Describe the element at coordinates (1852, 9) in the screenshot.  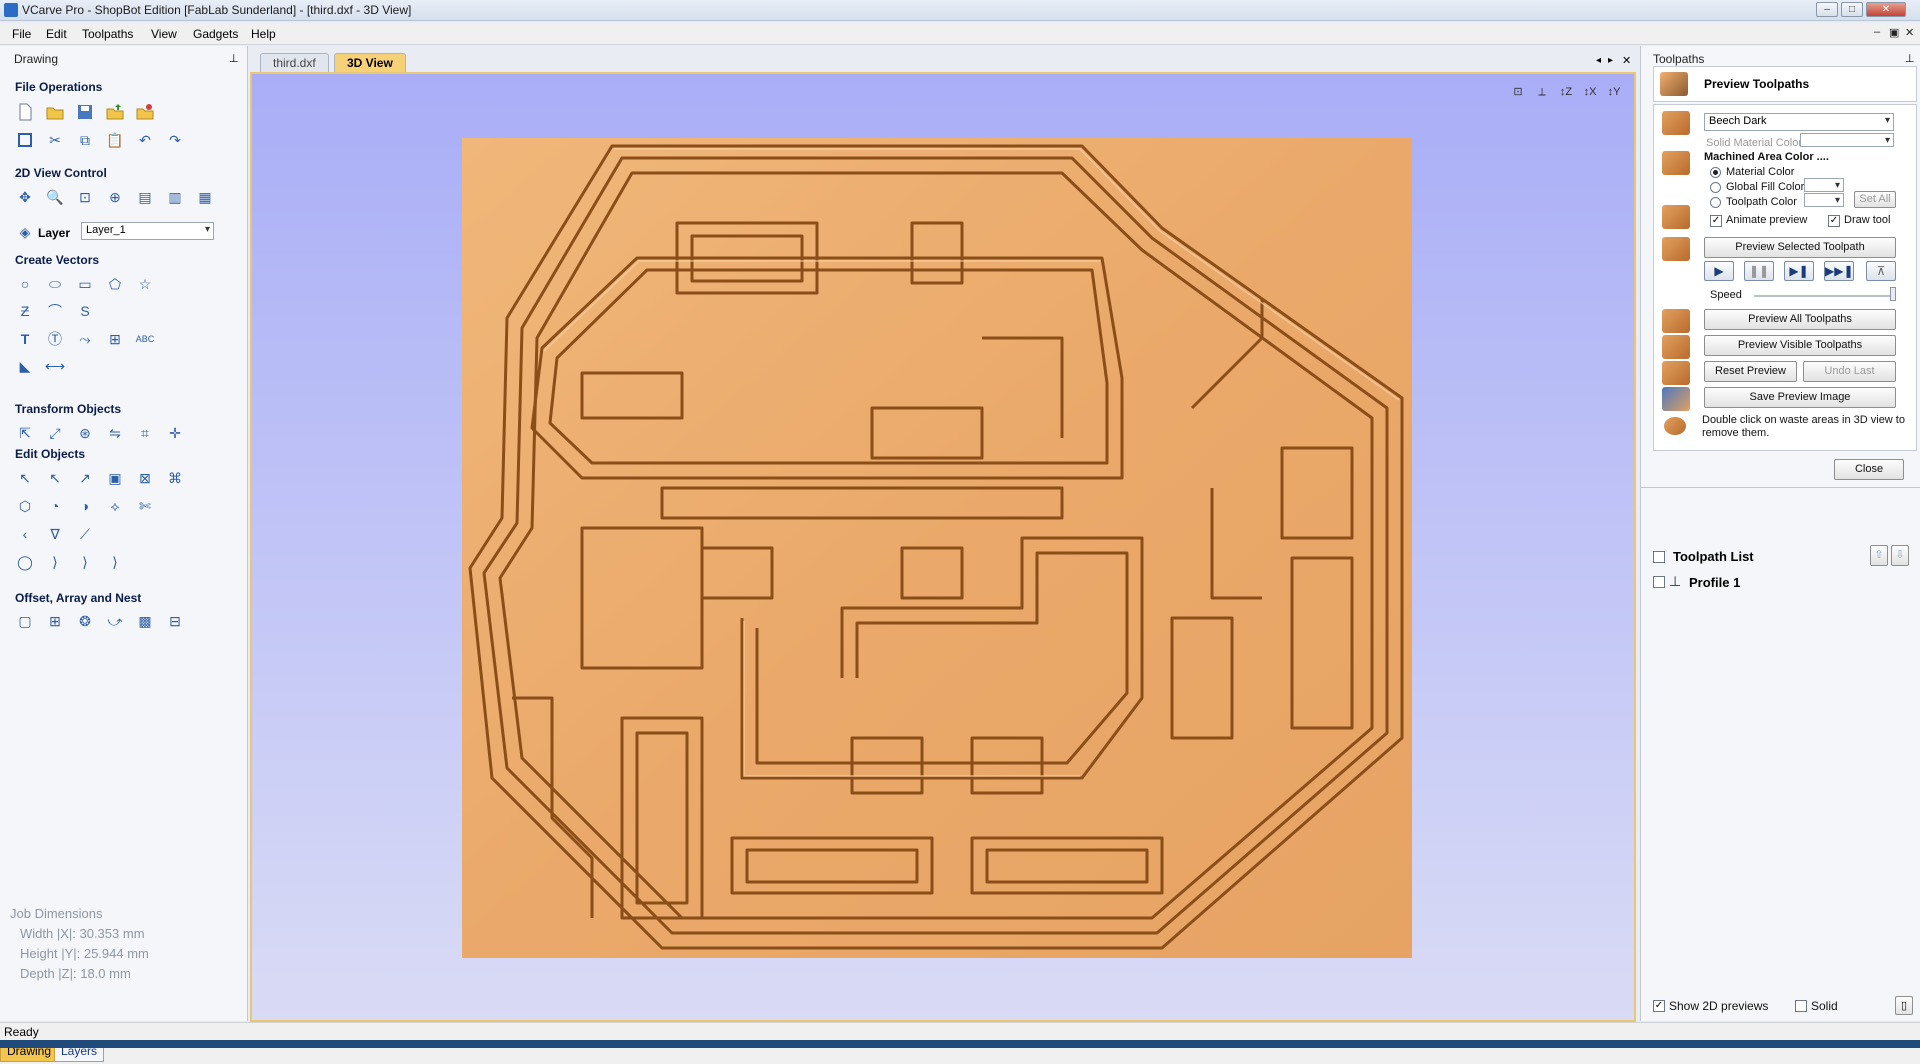
I see `maximize-button: □` at that location.